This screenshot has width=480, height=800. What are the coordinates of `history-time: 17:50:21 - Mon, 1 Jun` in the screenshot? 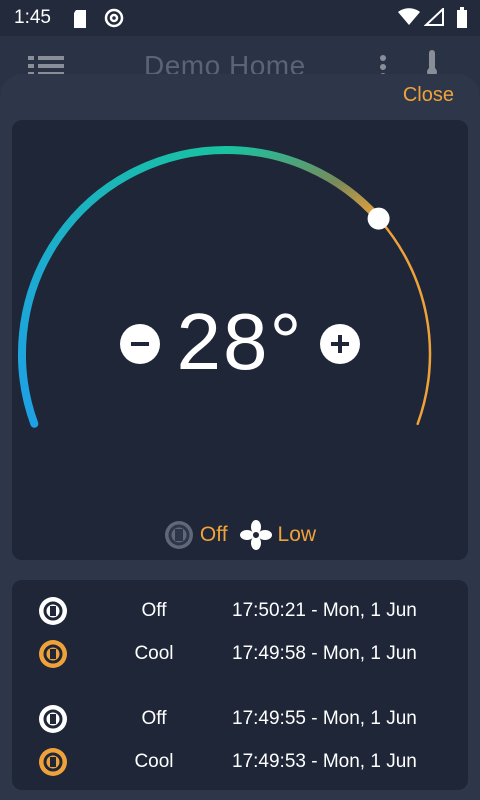 It's located at (324, 610).